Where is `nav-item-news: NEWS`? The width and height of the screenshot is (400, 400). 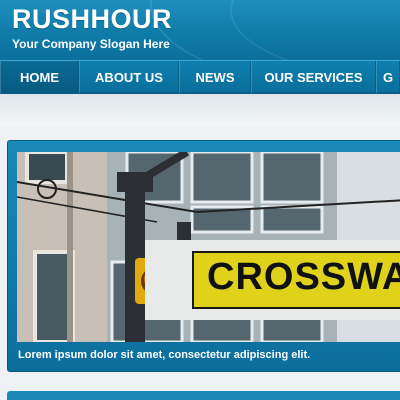
nav-item-news: NEWS is located at coordinates (215, 77).